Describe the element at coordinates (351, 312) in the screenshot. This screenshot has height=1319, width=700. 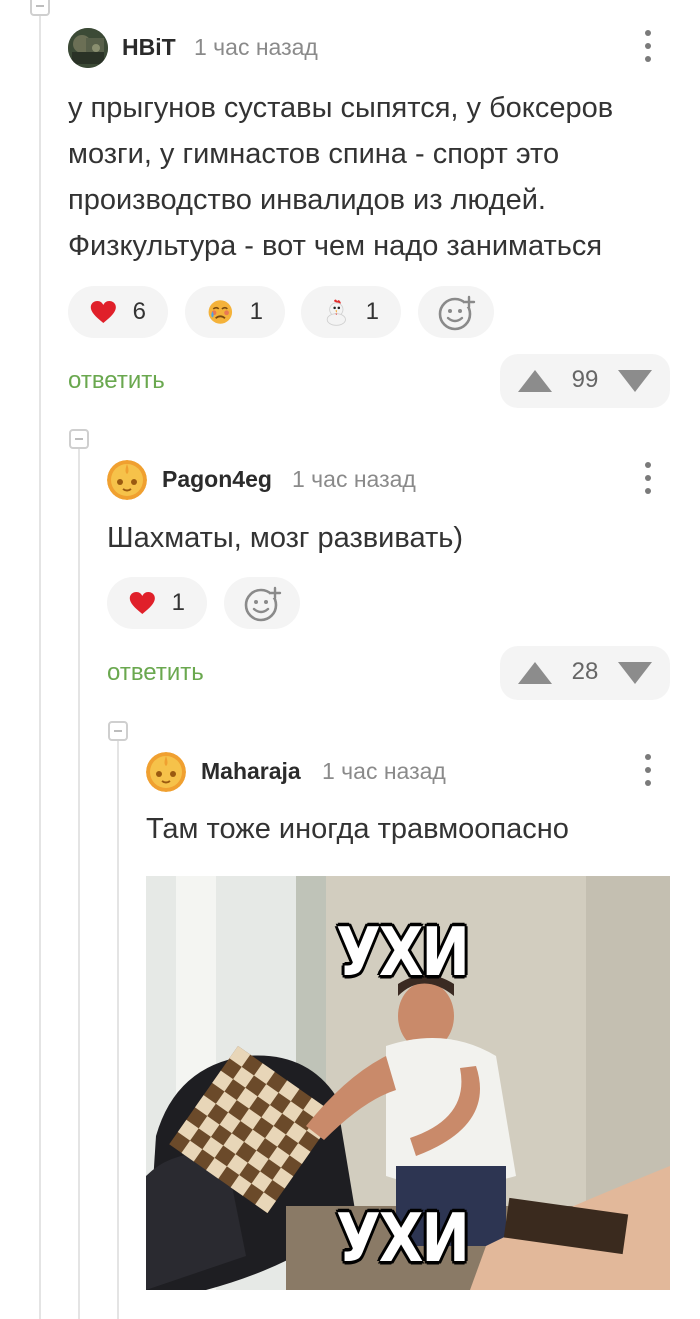
I see `reaction-chicken: 1` at that location.